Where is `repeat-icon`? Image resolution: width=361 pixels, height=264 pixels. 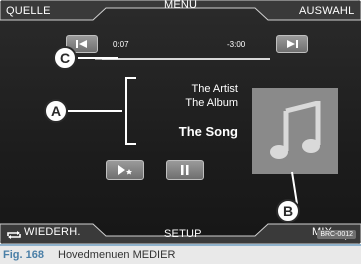
repeat-icon is located at coordinates (14, 235).